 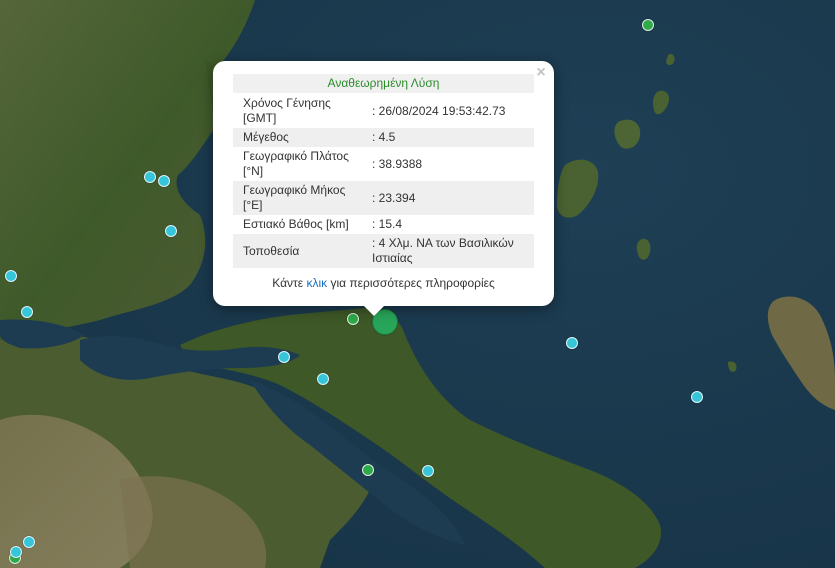 I want to click on longitude-label: Γεωγραφικό Μήκος [°E], so click(x=294, y=197).